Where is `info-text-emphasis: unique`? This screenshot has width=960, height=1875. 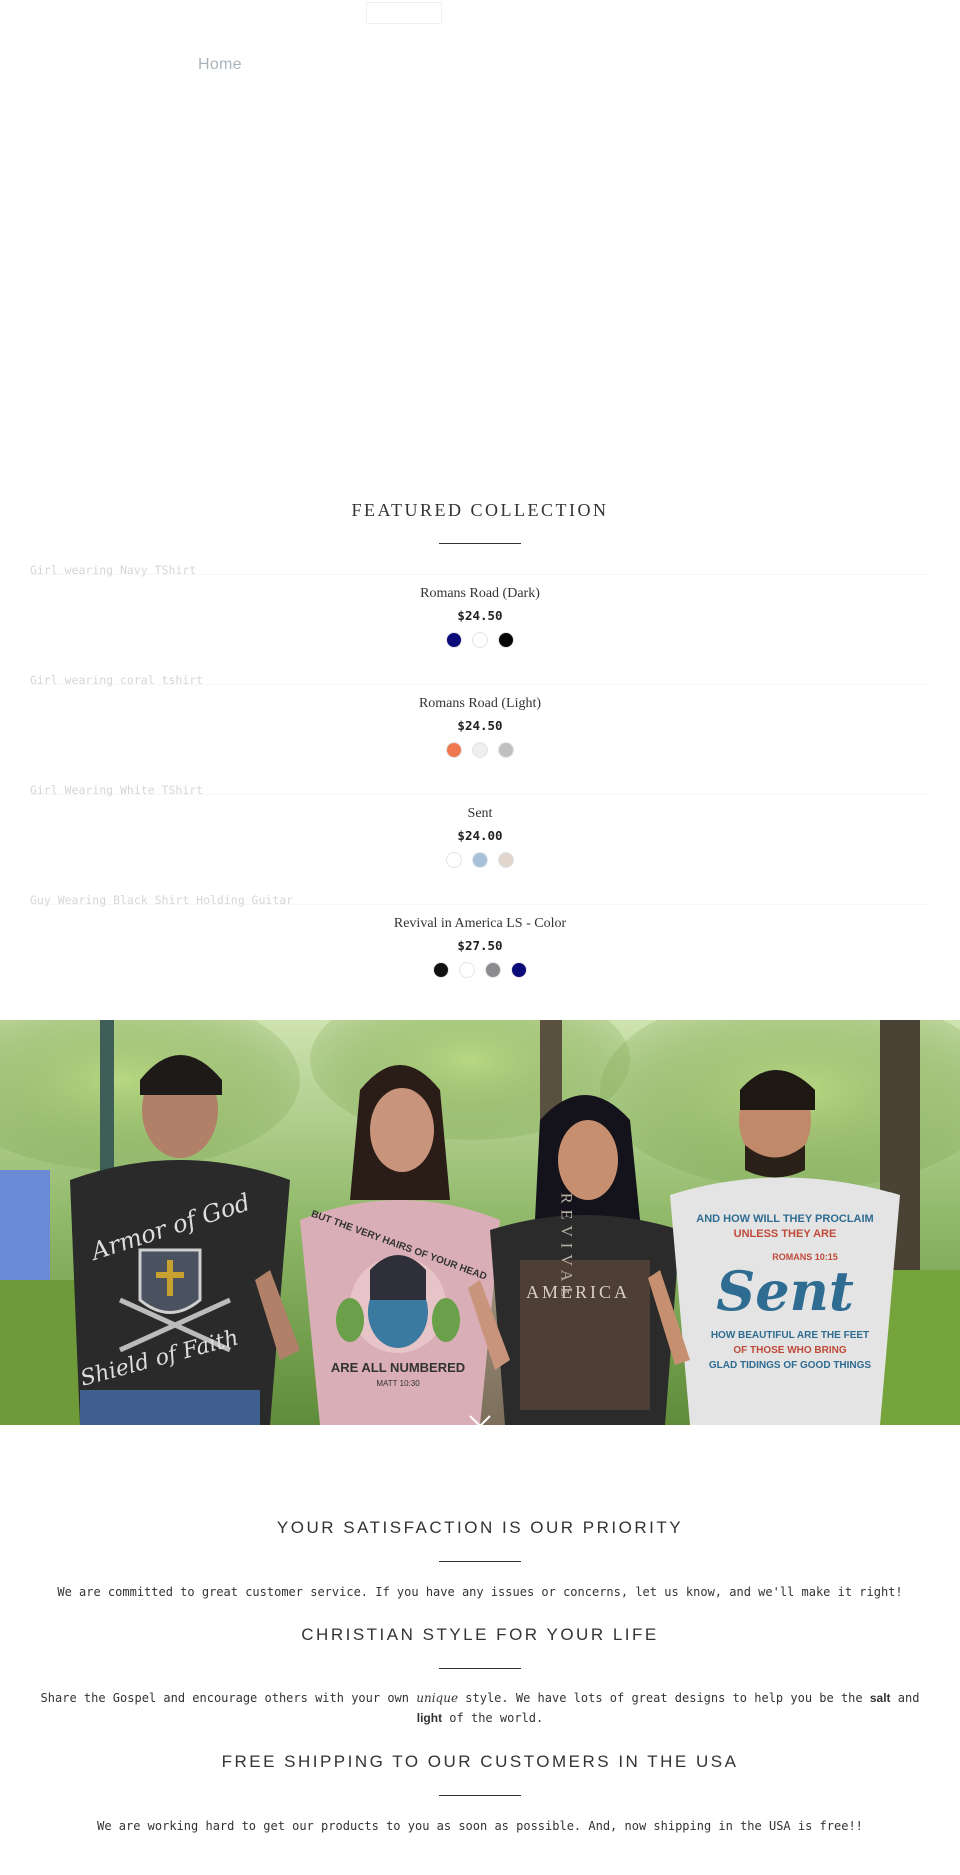
info-text-emphasis: unique is located at coordinates (437, 1698).